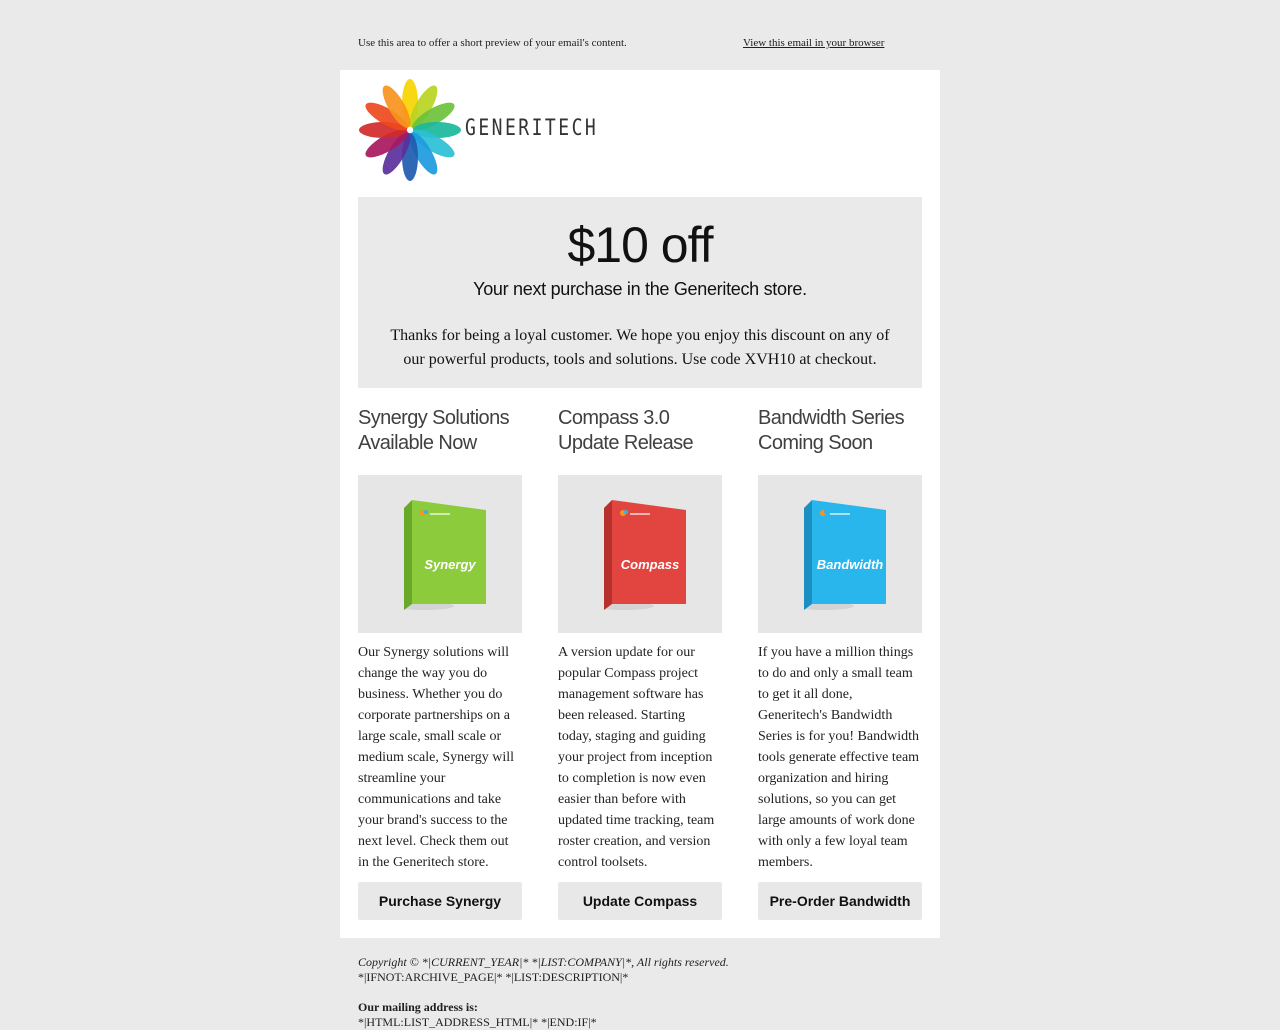 This screenshot has height=1030, width=1280. Describe the element at coordinates (440, 901) in the screenshot. I see `product-cta-button: Purchase Synergy` at that location.